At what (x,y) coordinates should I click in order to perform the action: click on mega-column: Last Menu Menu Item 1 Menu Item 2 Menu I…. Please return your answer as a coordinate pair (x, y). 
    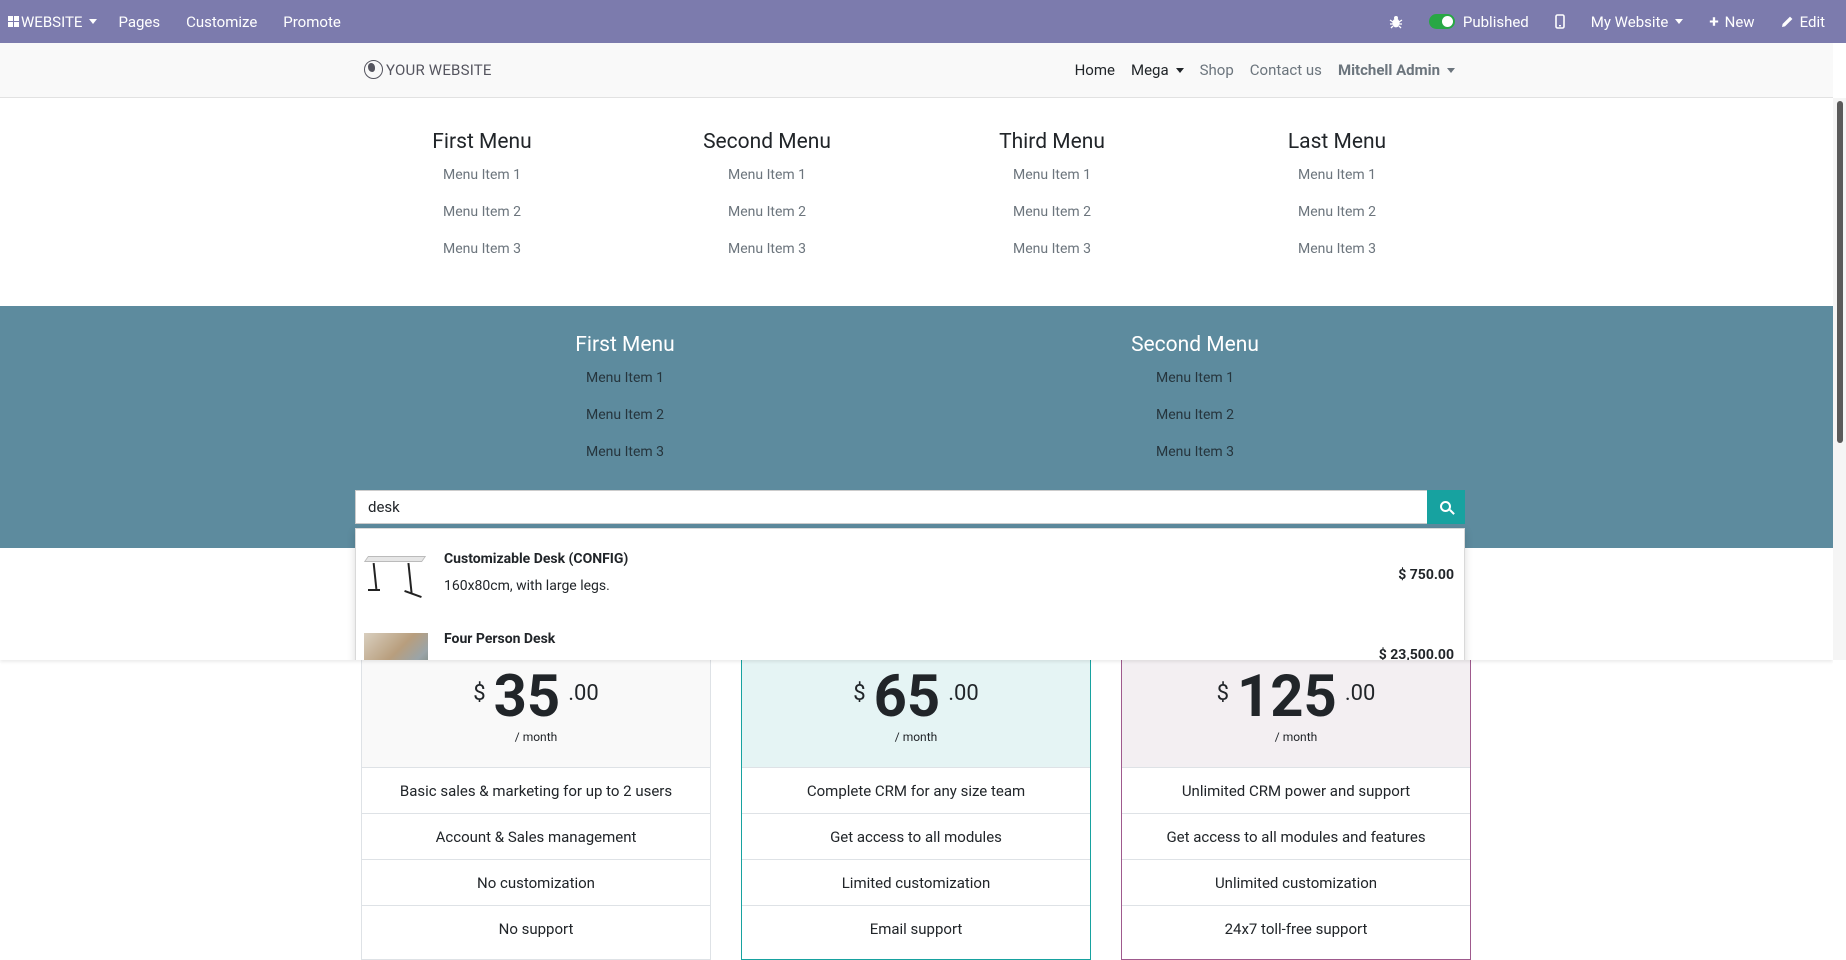
    Looking at the image, I should click on (1337, 183).